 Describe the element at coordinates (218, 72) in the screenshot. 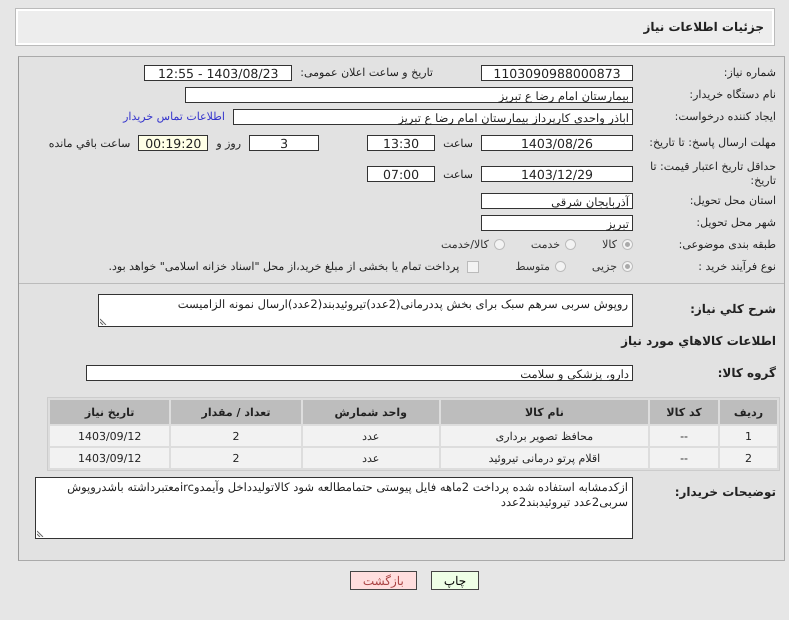

I see `announce-date-field: 1403/08/23 - 12:55` at that location.